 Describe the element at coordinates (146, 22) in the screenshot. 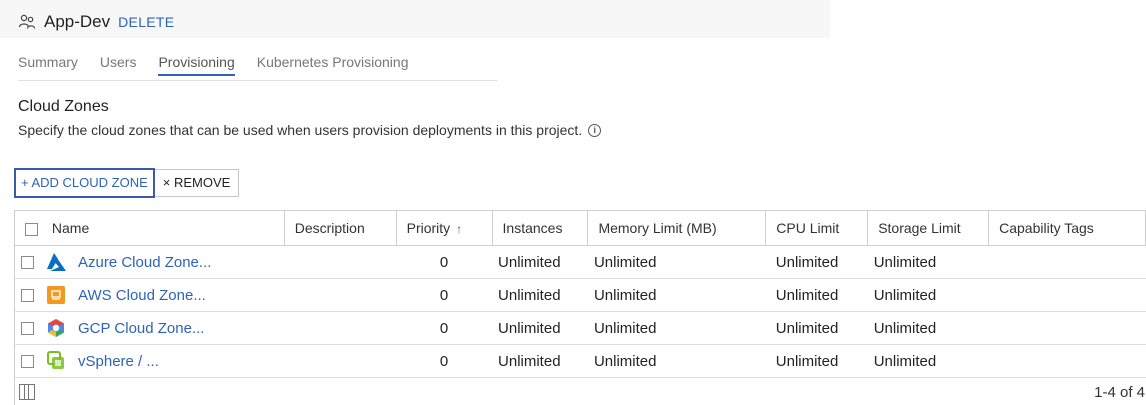

I see `delete-button: DELETE` at that location.